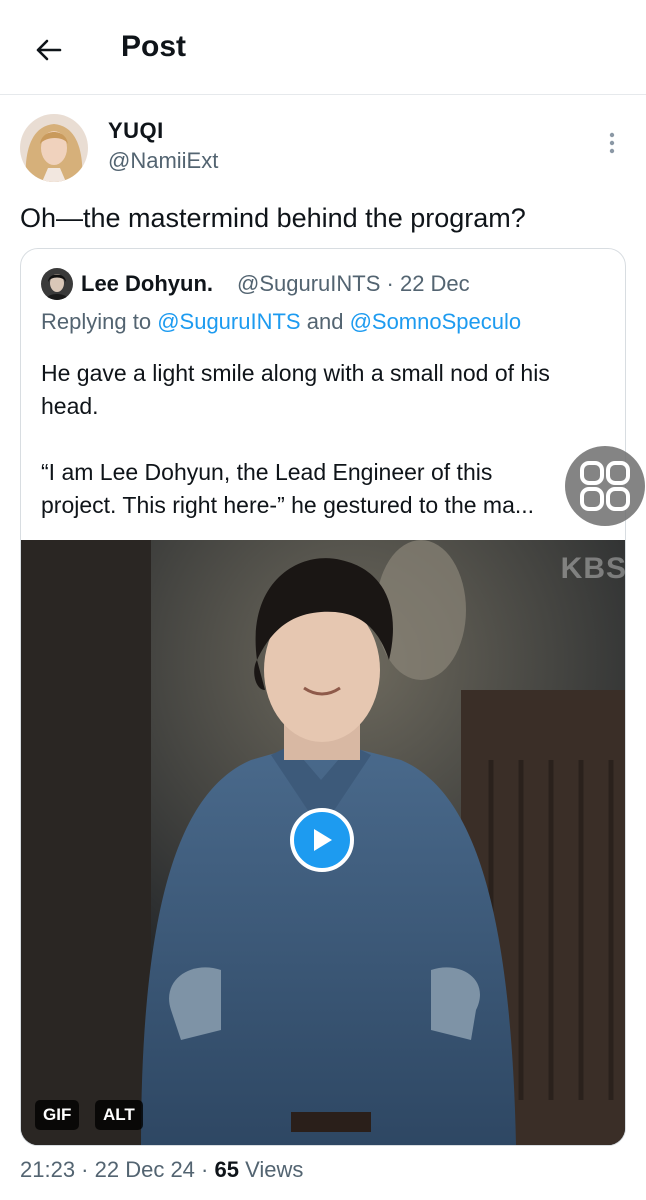 The image size is (646, 1200). Describe the element at coordinates (48, 1169) in the screenshot. I see `post-time: 21:23` at that location.